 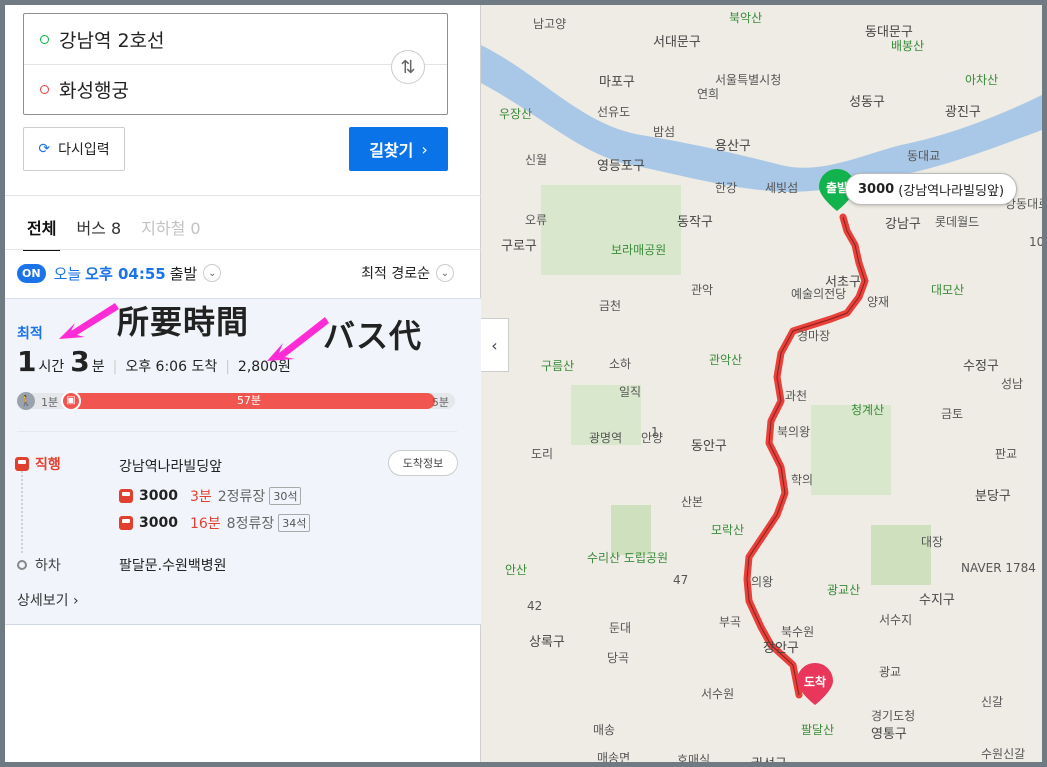 What do you see at coordinates (212, 273) in the screenshot?
I see `chevron-down-icon: ⌄` at bounding box center [212, 273].